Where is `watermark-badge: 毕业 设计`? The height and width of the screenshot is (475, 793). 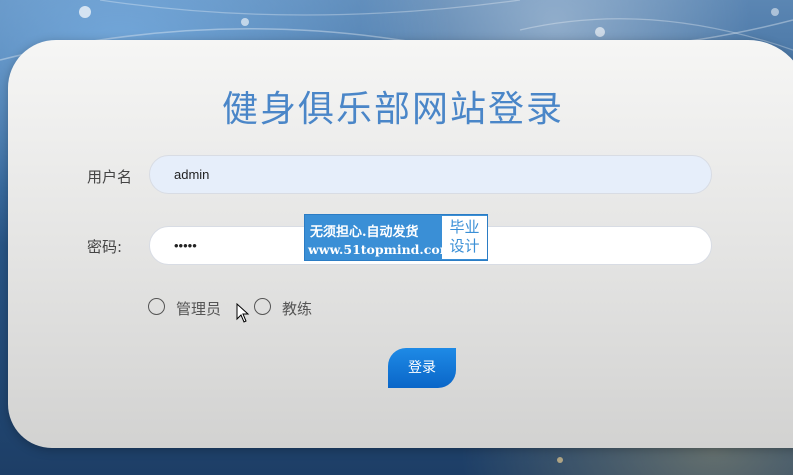 watermark-badge: 毕业 设计 is located at coordinates (464, 237).